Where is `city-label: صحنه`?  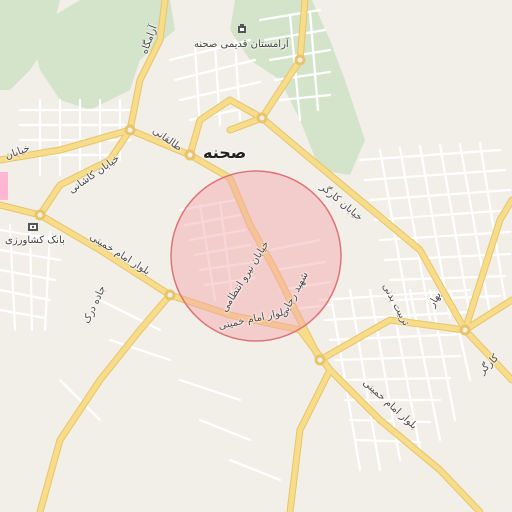
city-label: صحنه is located at coordinates (225, 152).